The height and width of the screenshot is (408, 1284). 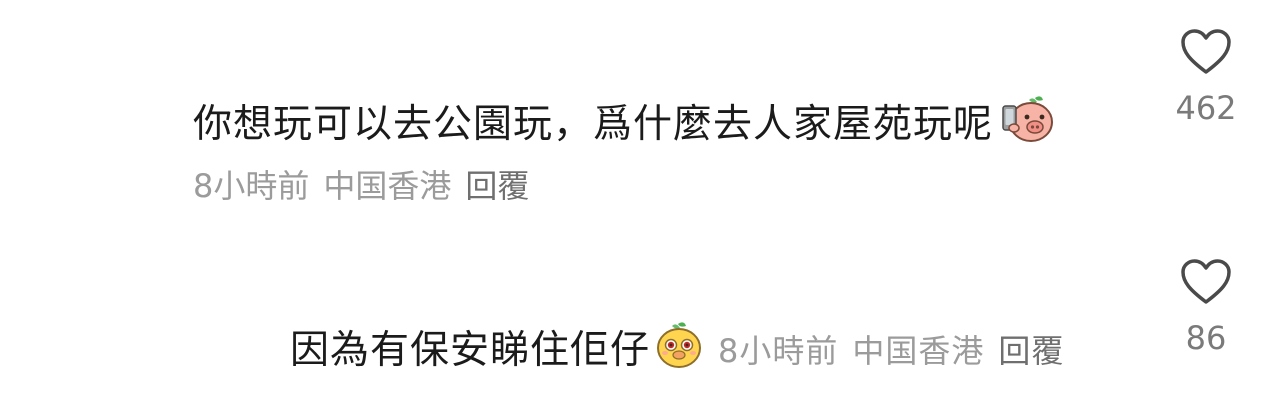 What do you see at coordinates (1206, 108) in the screenshot?
I see `like-count: 462` at bounding box center [1206, 108].